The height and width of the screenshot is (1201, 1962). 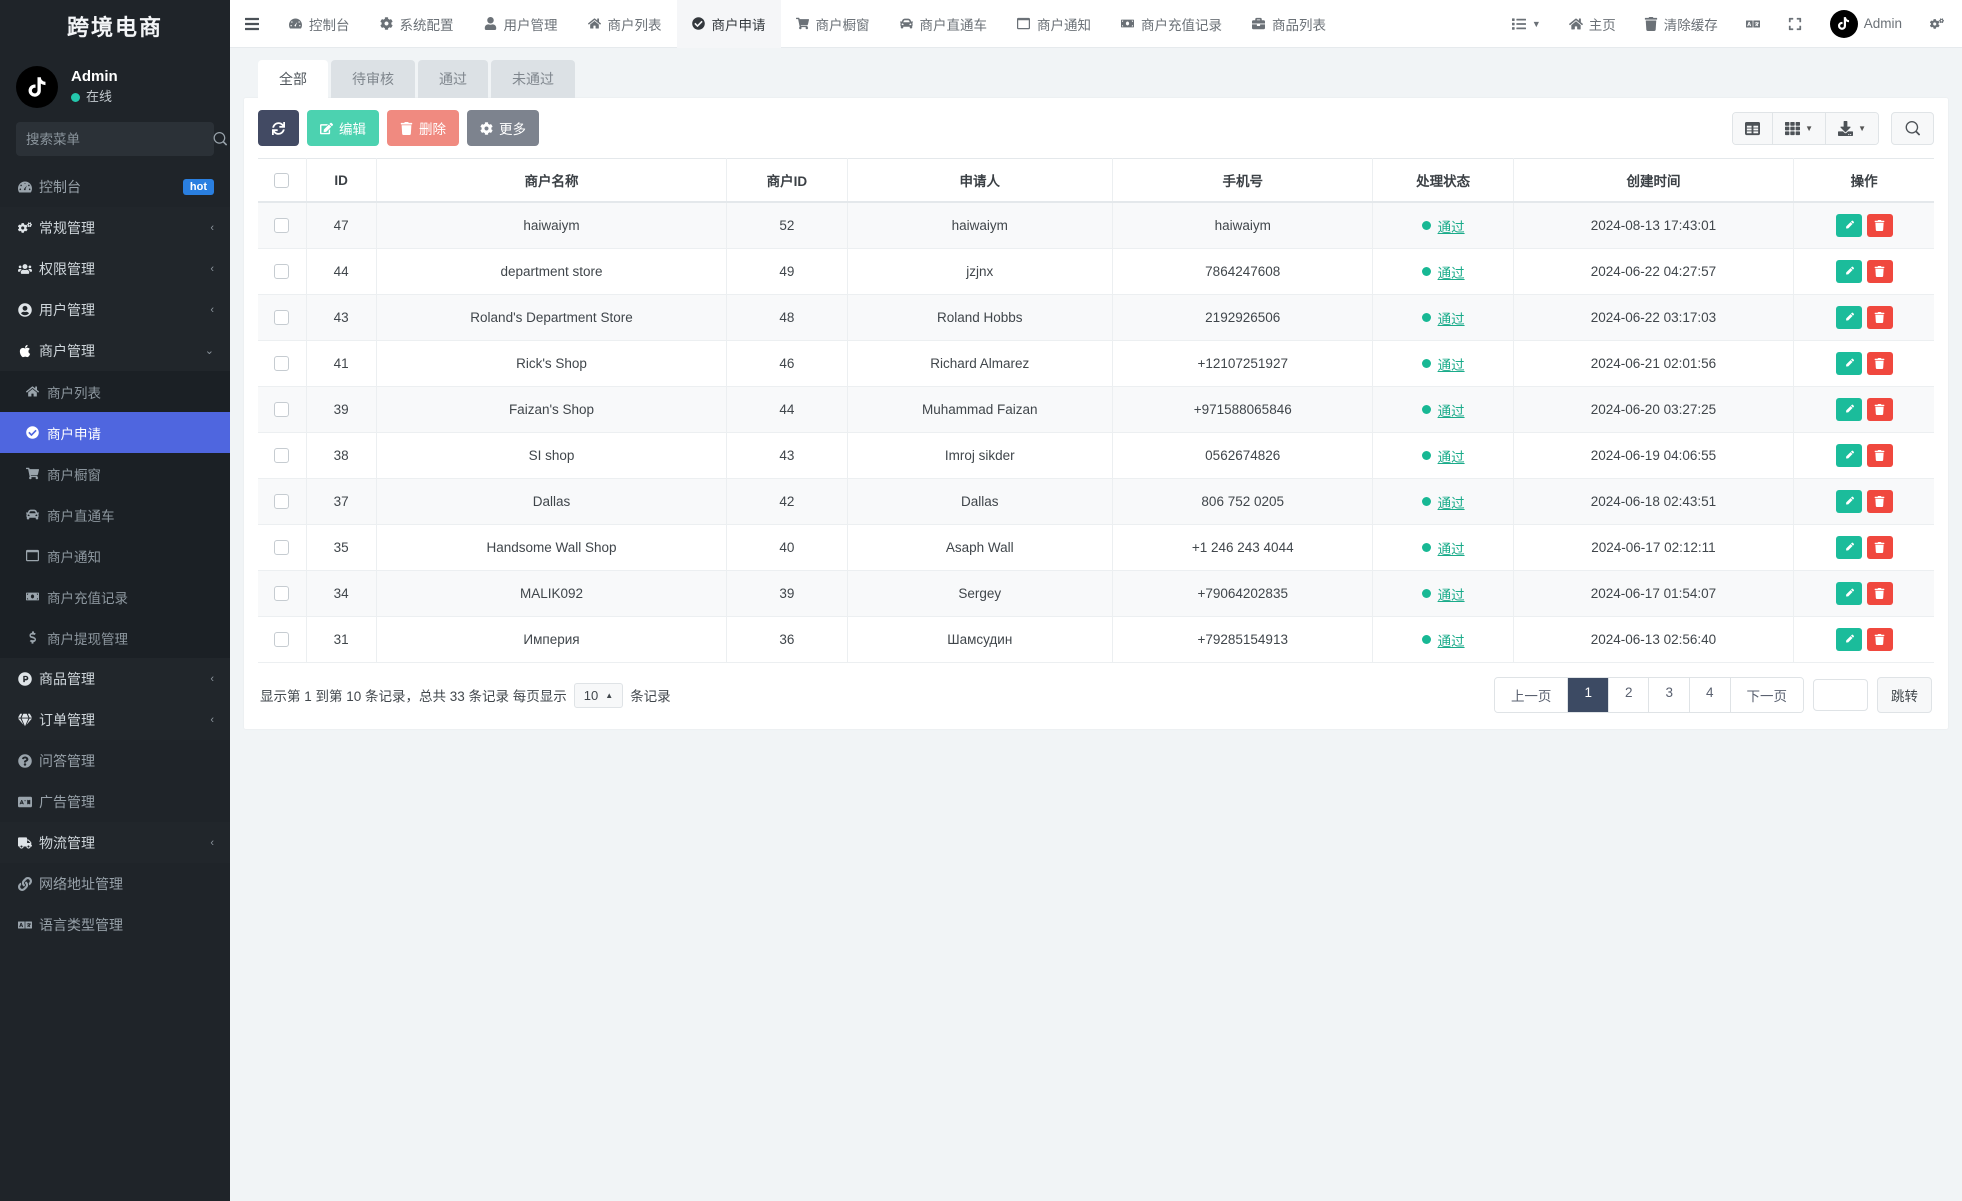 What do you see at coordinates (1289, 24) in the screenshot?
I see `top-tab-product-list: 商品列表` at bounding box center [1289, 24].